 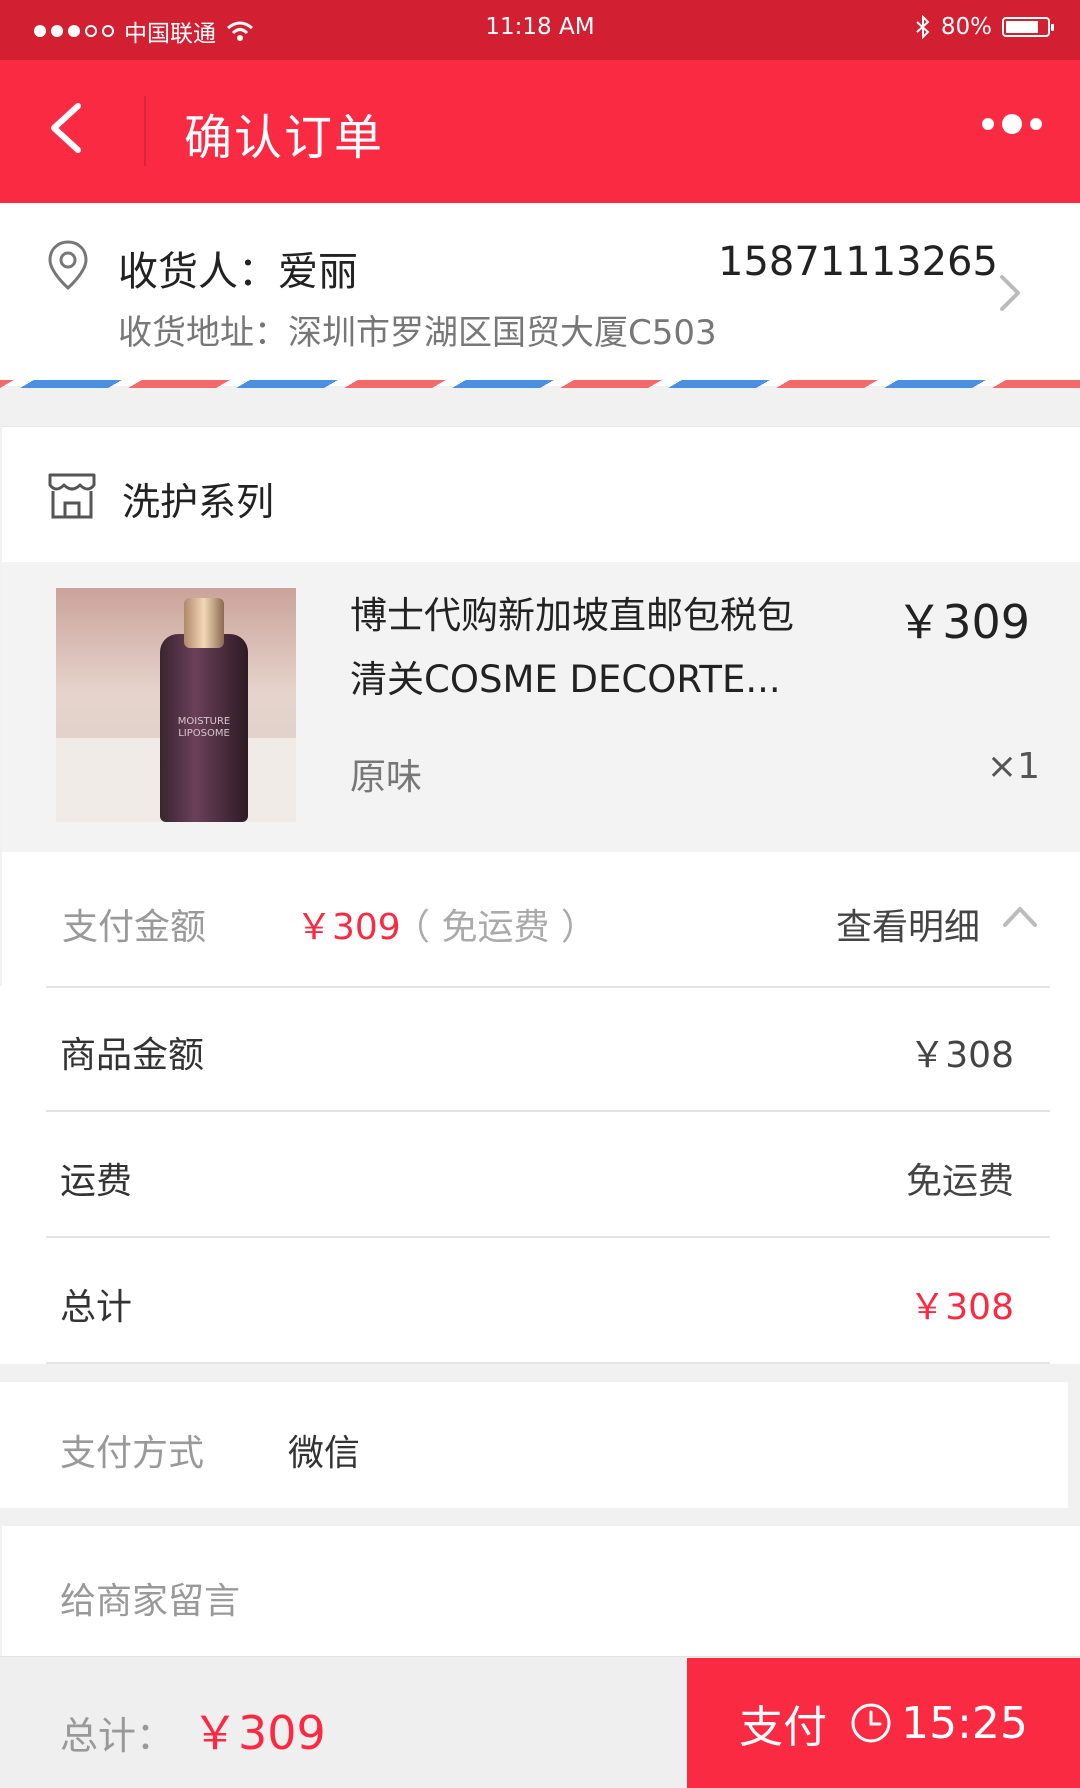 What do you see at coordinates (259, 1733) in the screenshot?
I see `total-amount: ￥309` at bounding box center [259, 1733].